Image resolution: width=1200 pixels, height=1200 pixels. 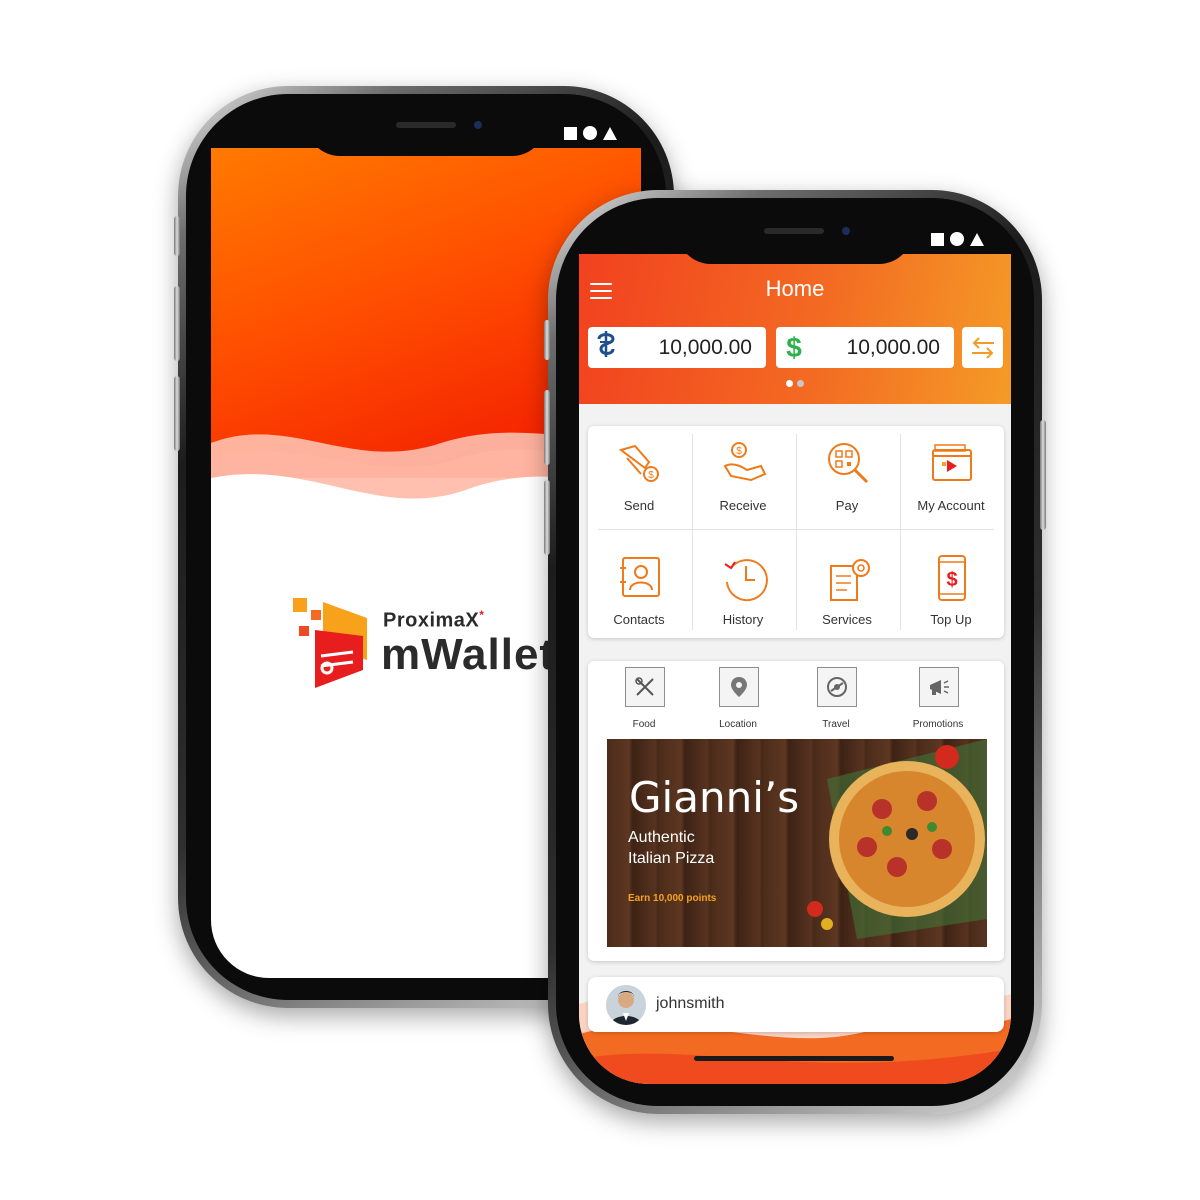 I want to click on pizza-image, so click(x=897, y=839).